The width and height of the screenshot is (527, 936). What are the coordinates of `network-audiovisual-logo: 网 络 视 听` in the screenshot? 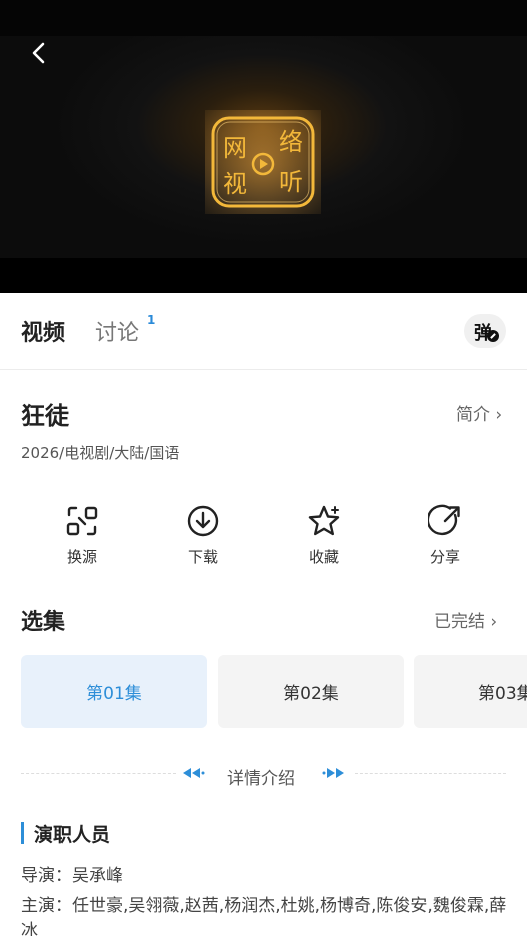 It's located at (263, 162).